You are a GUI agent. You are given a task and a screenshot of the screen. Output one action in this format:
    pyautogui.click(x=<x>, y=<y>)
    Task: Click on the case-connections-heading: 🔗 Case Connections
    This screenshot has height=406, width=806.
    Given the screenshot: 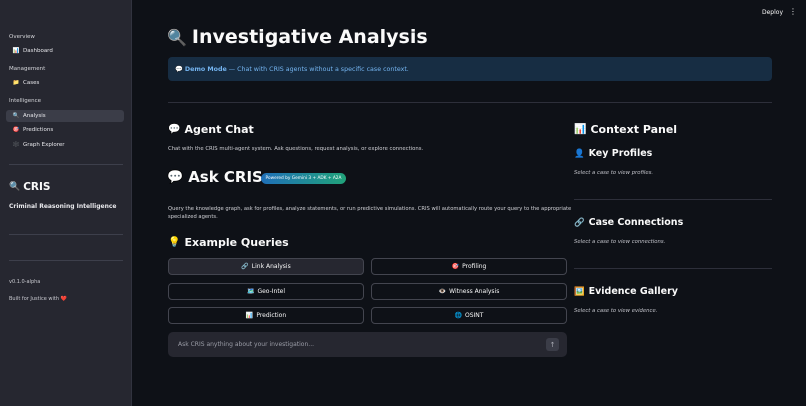 What is the action you would take?
    pyautogui.click(x=628, y=222)
    